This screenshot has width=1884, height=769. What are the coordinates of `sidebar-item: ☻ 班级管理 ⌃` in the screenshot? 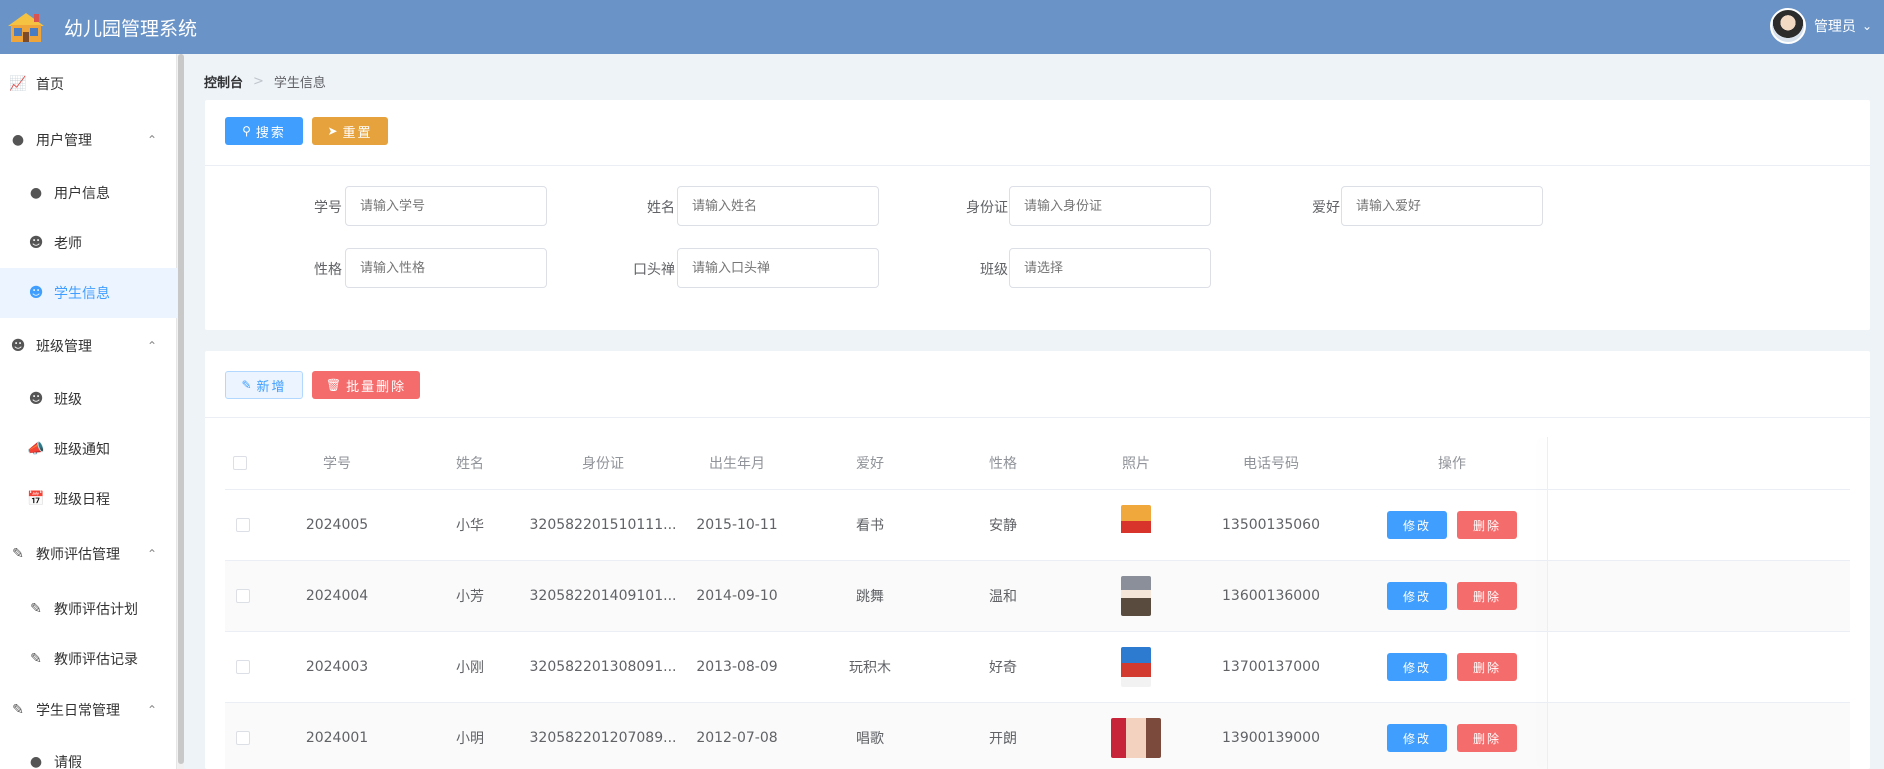 It's located at (88, 346).